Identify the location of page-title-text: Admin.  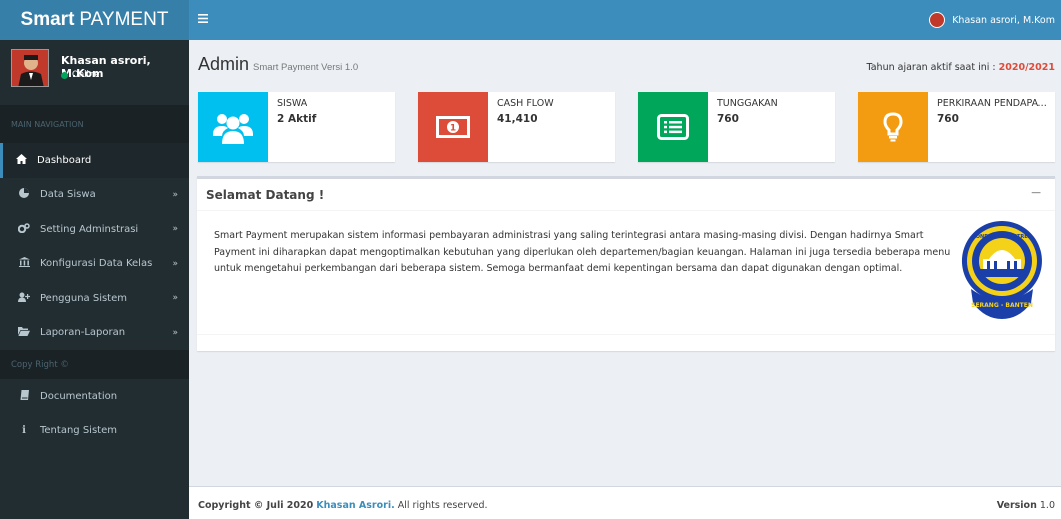
(224, 64).